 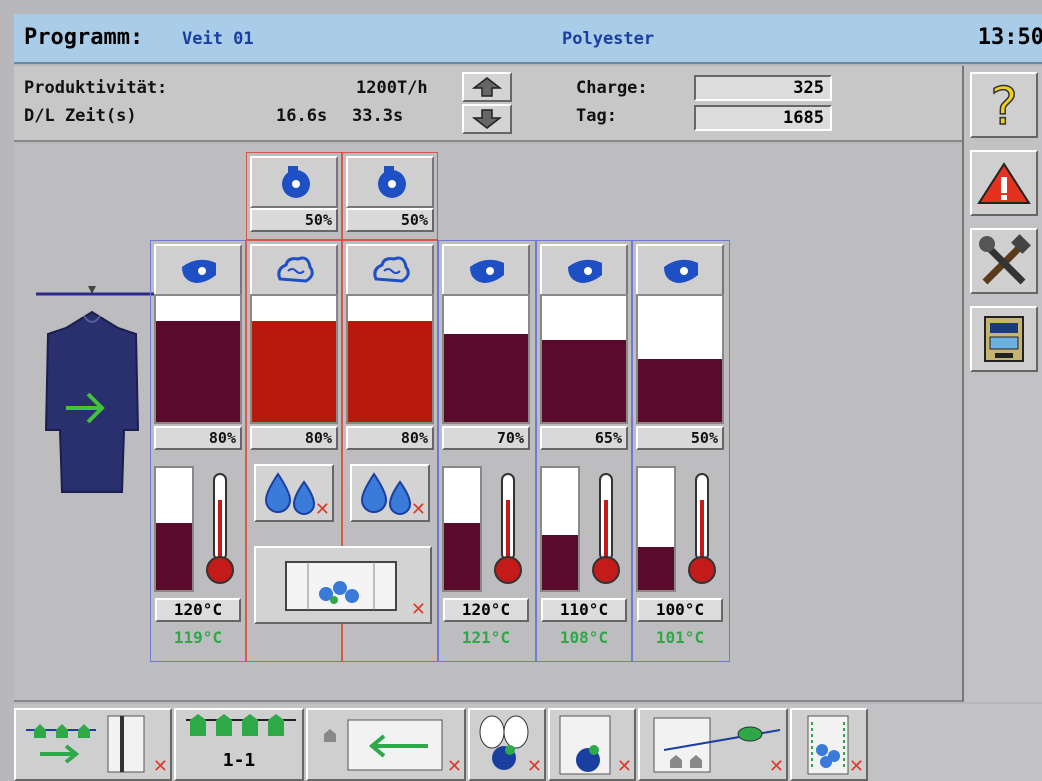 What do you see at coordinates (392, 88) in the screenshot?
I see `productivity-value: 1200T/h` at bounding box center [392, 88].